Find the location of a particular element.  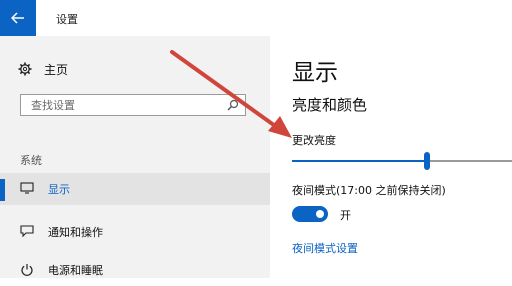

slider-track-rest is located at coordinates (471, 161).